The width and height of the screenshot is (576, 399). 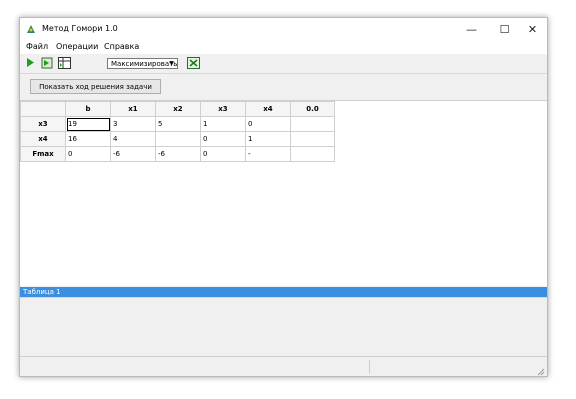 I want to click on table-cell: 16, so click(x=88, y=139).